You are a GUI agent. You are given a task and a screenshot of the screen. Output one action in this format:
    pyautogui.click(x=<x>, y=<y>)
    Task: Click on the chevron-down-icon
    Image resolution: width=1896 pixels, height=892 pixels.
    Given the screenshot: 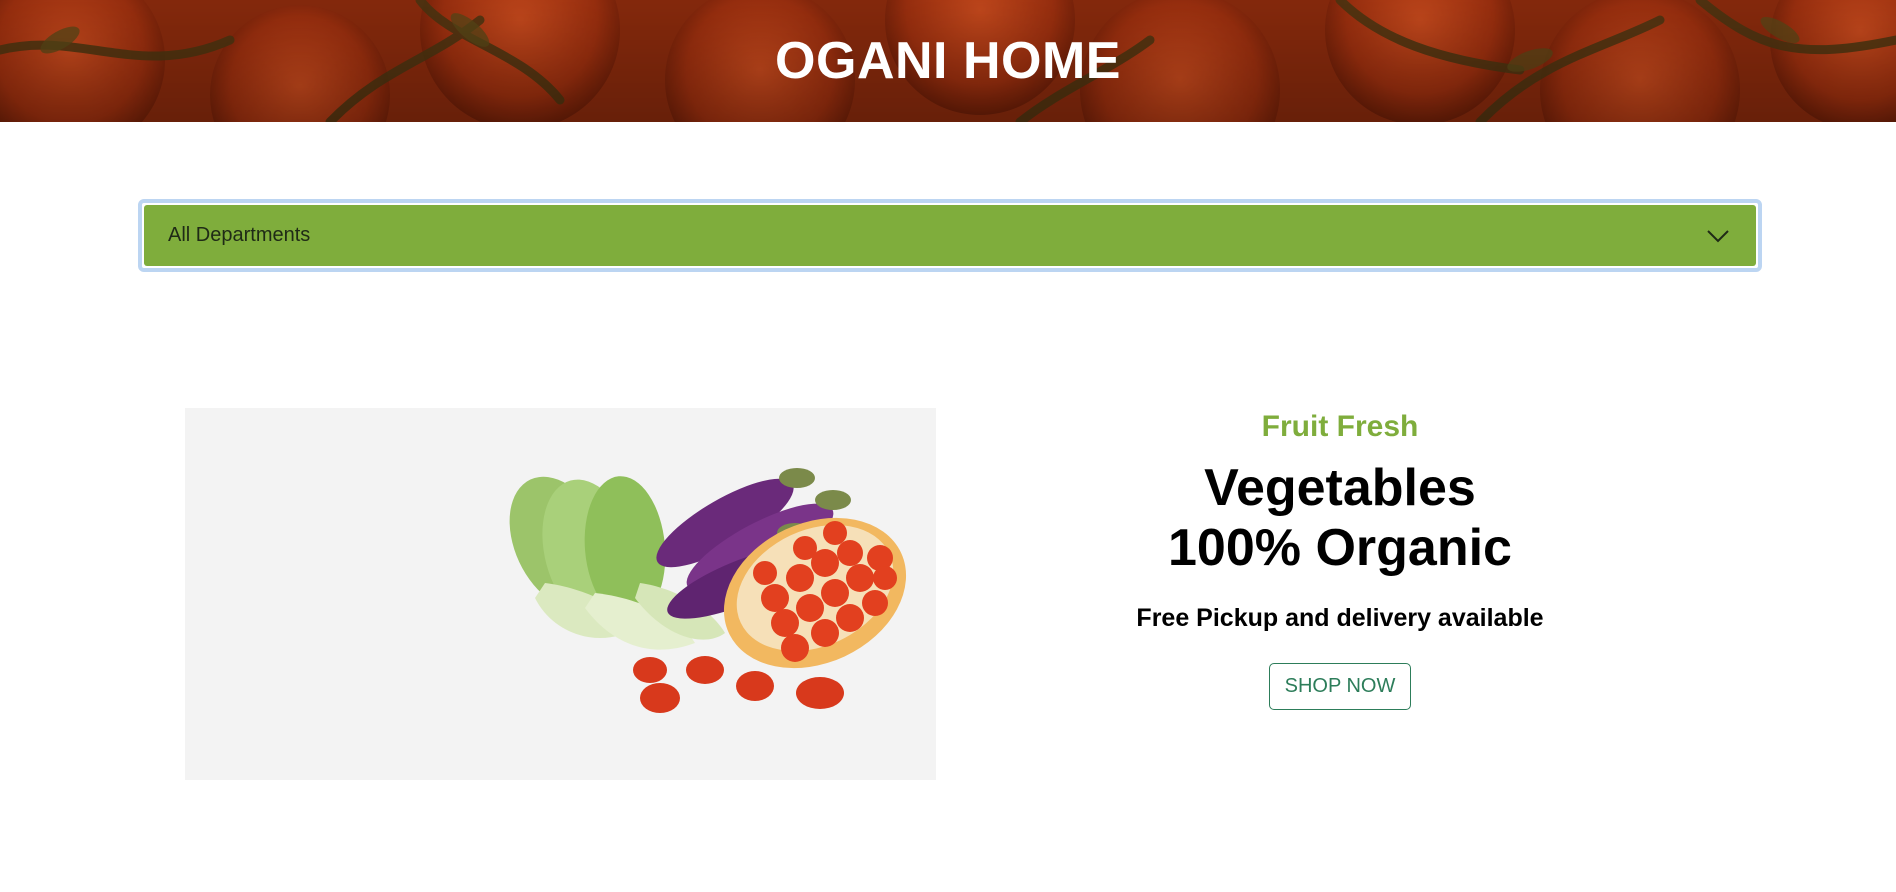 What is the action you would take?
    pyautogui.click(x=1718, y=236)
    